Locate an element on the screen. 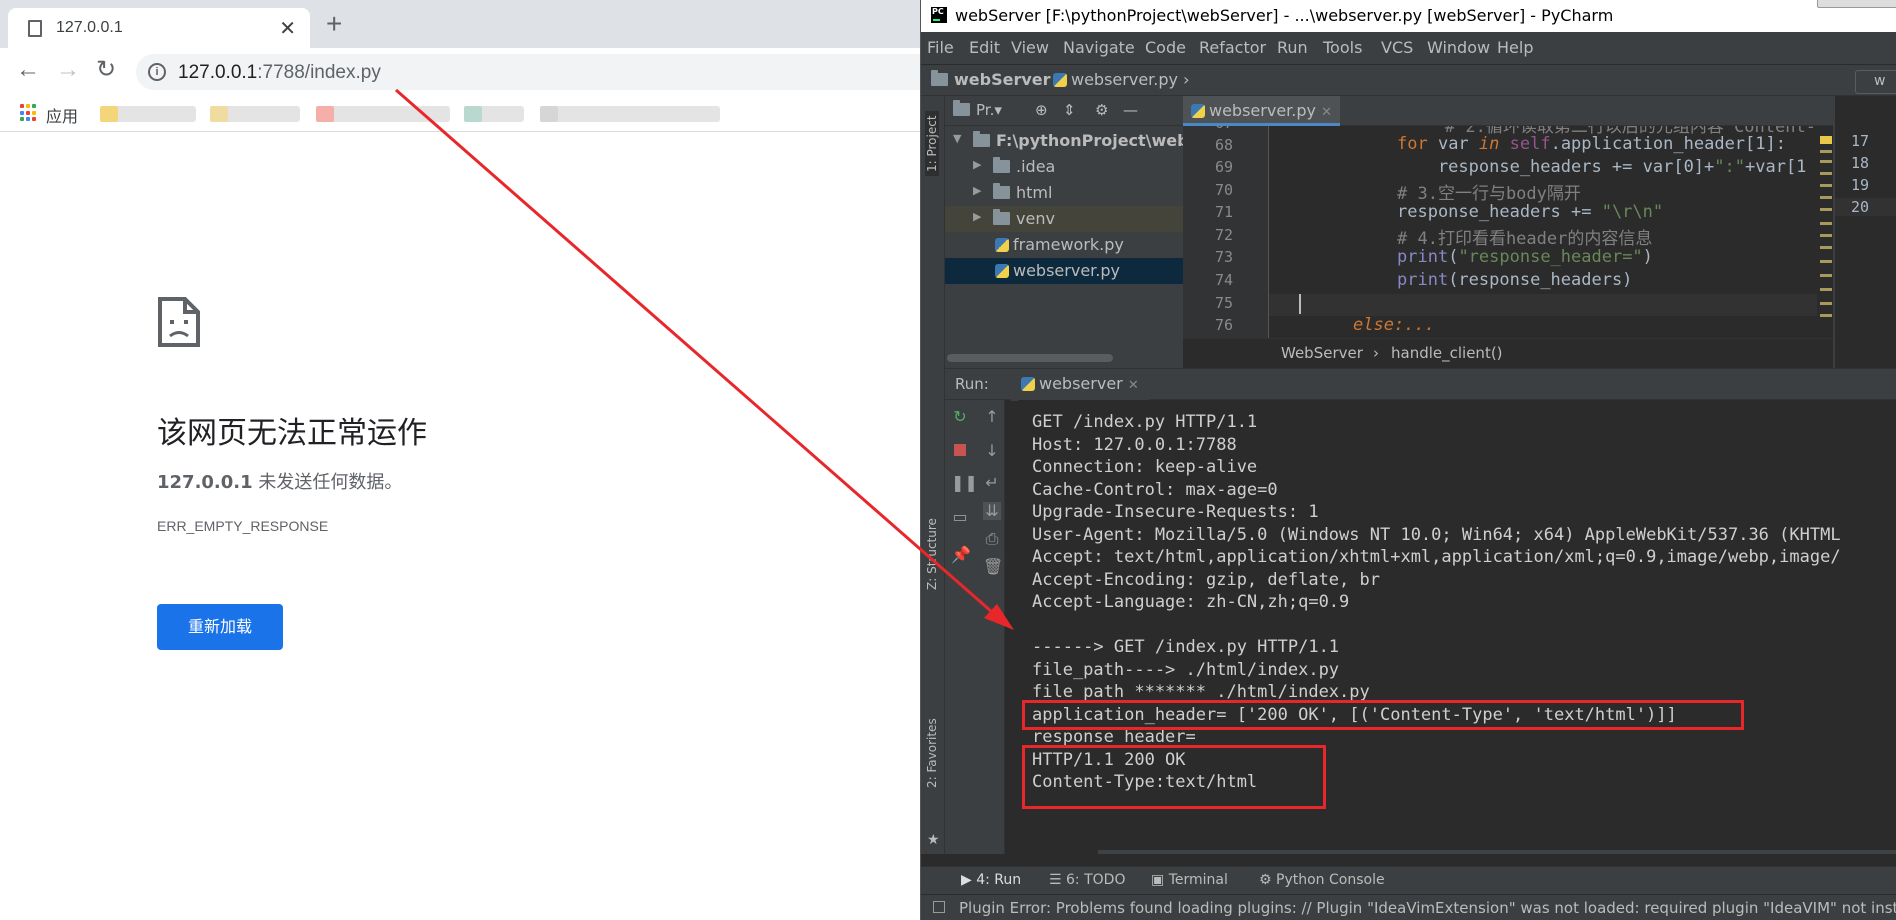 The width and height of the screenshot is (1896, 920). tool-run: ▶ 4: Run is located at coordinates (991, 880).